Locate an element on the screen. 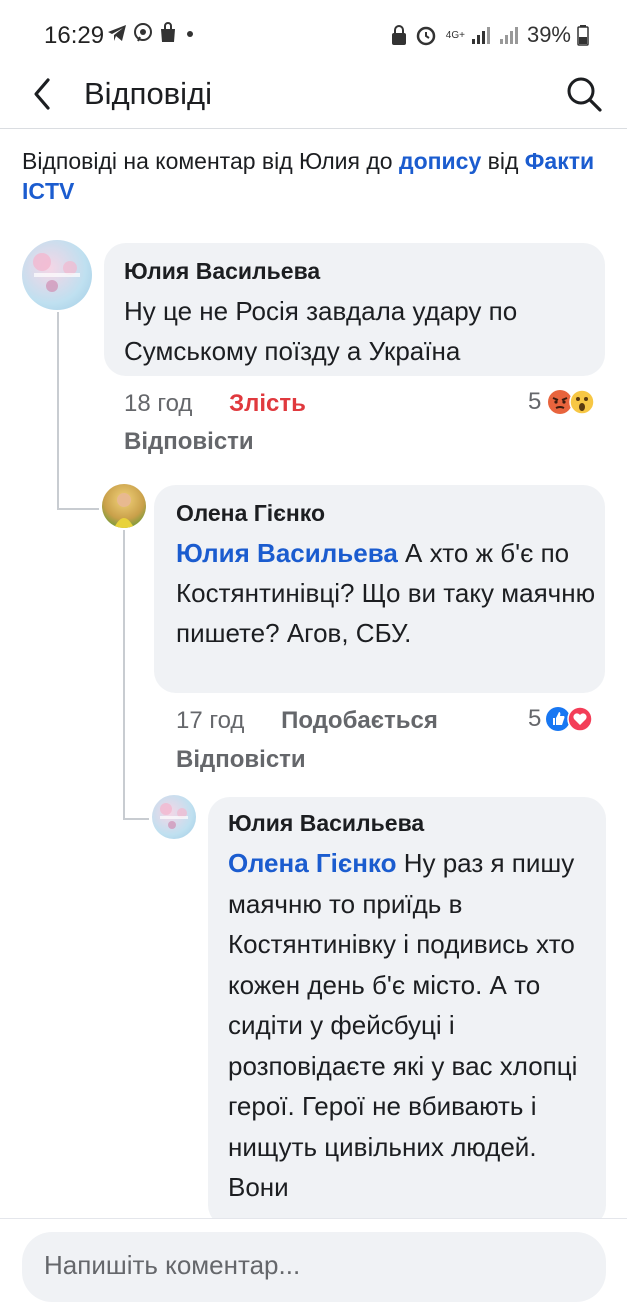 Image resolution: width=627 pixels, height=1302 pixels. context-prefix: Відповіді на коментар від Юлия до is located at coordinates (210, 161).